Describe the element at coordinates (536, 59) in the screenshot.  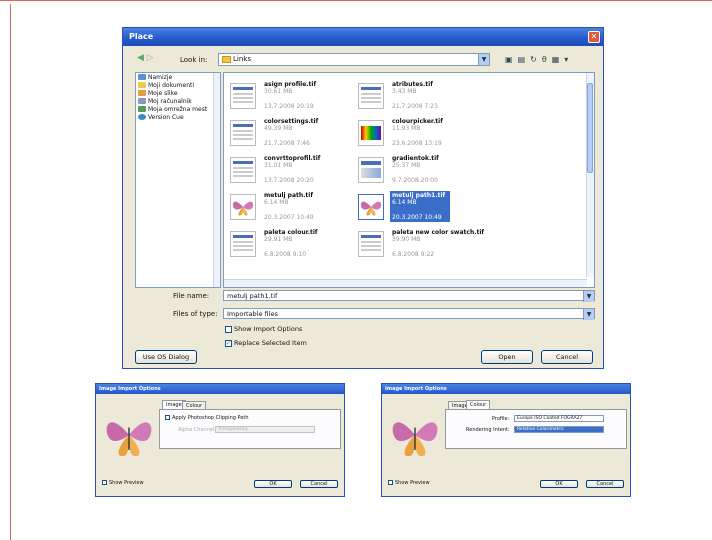
I see `refresh-icon: ↻` at that location.